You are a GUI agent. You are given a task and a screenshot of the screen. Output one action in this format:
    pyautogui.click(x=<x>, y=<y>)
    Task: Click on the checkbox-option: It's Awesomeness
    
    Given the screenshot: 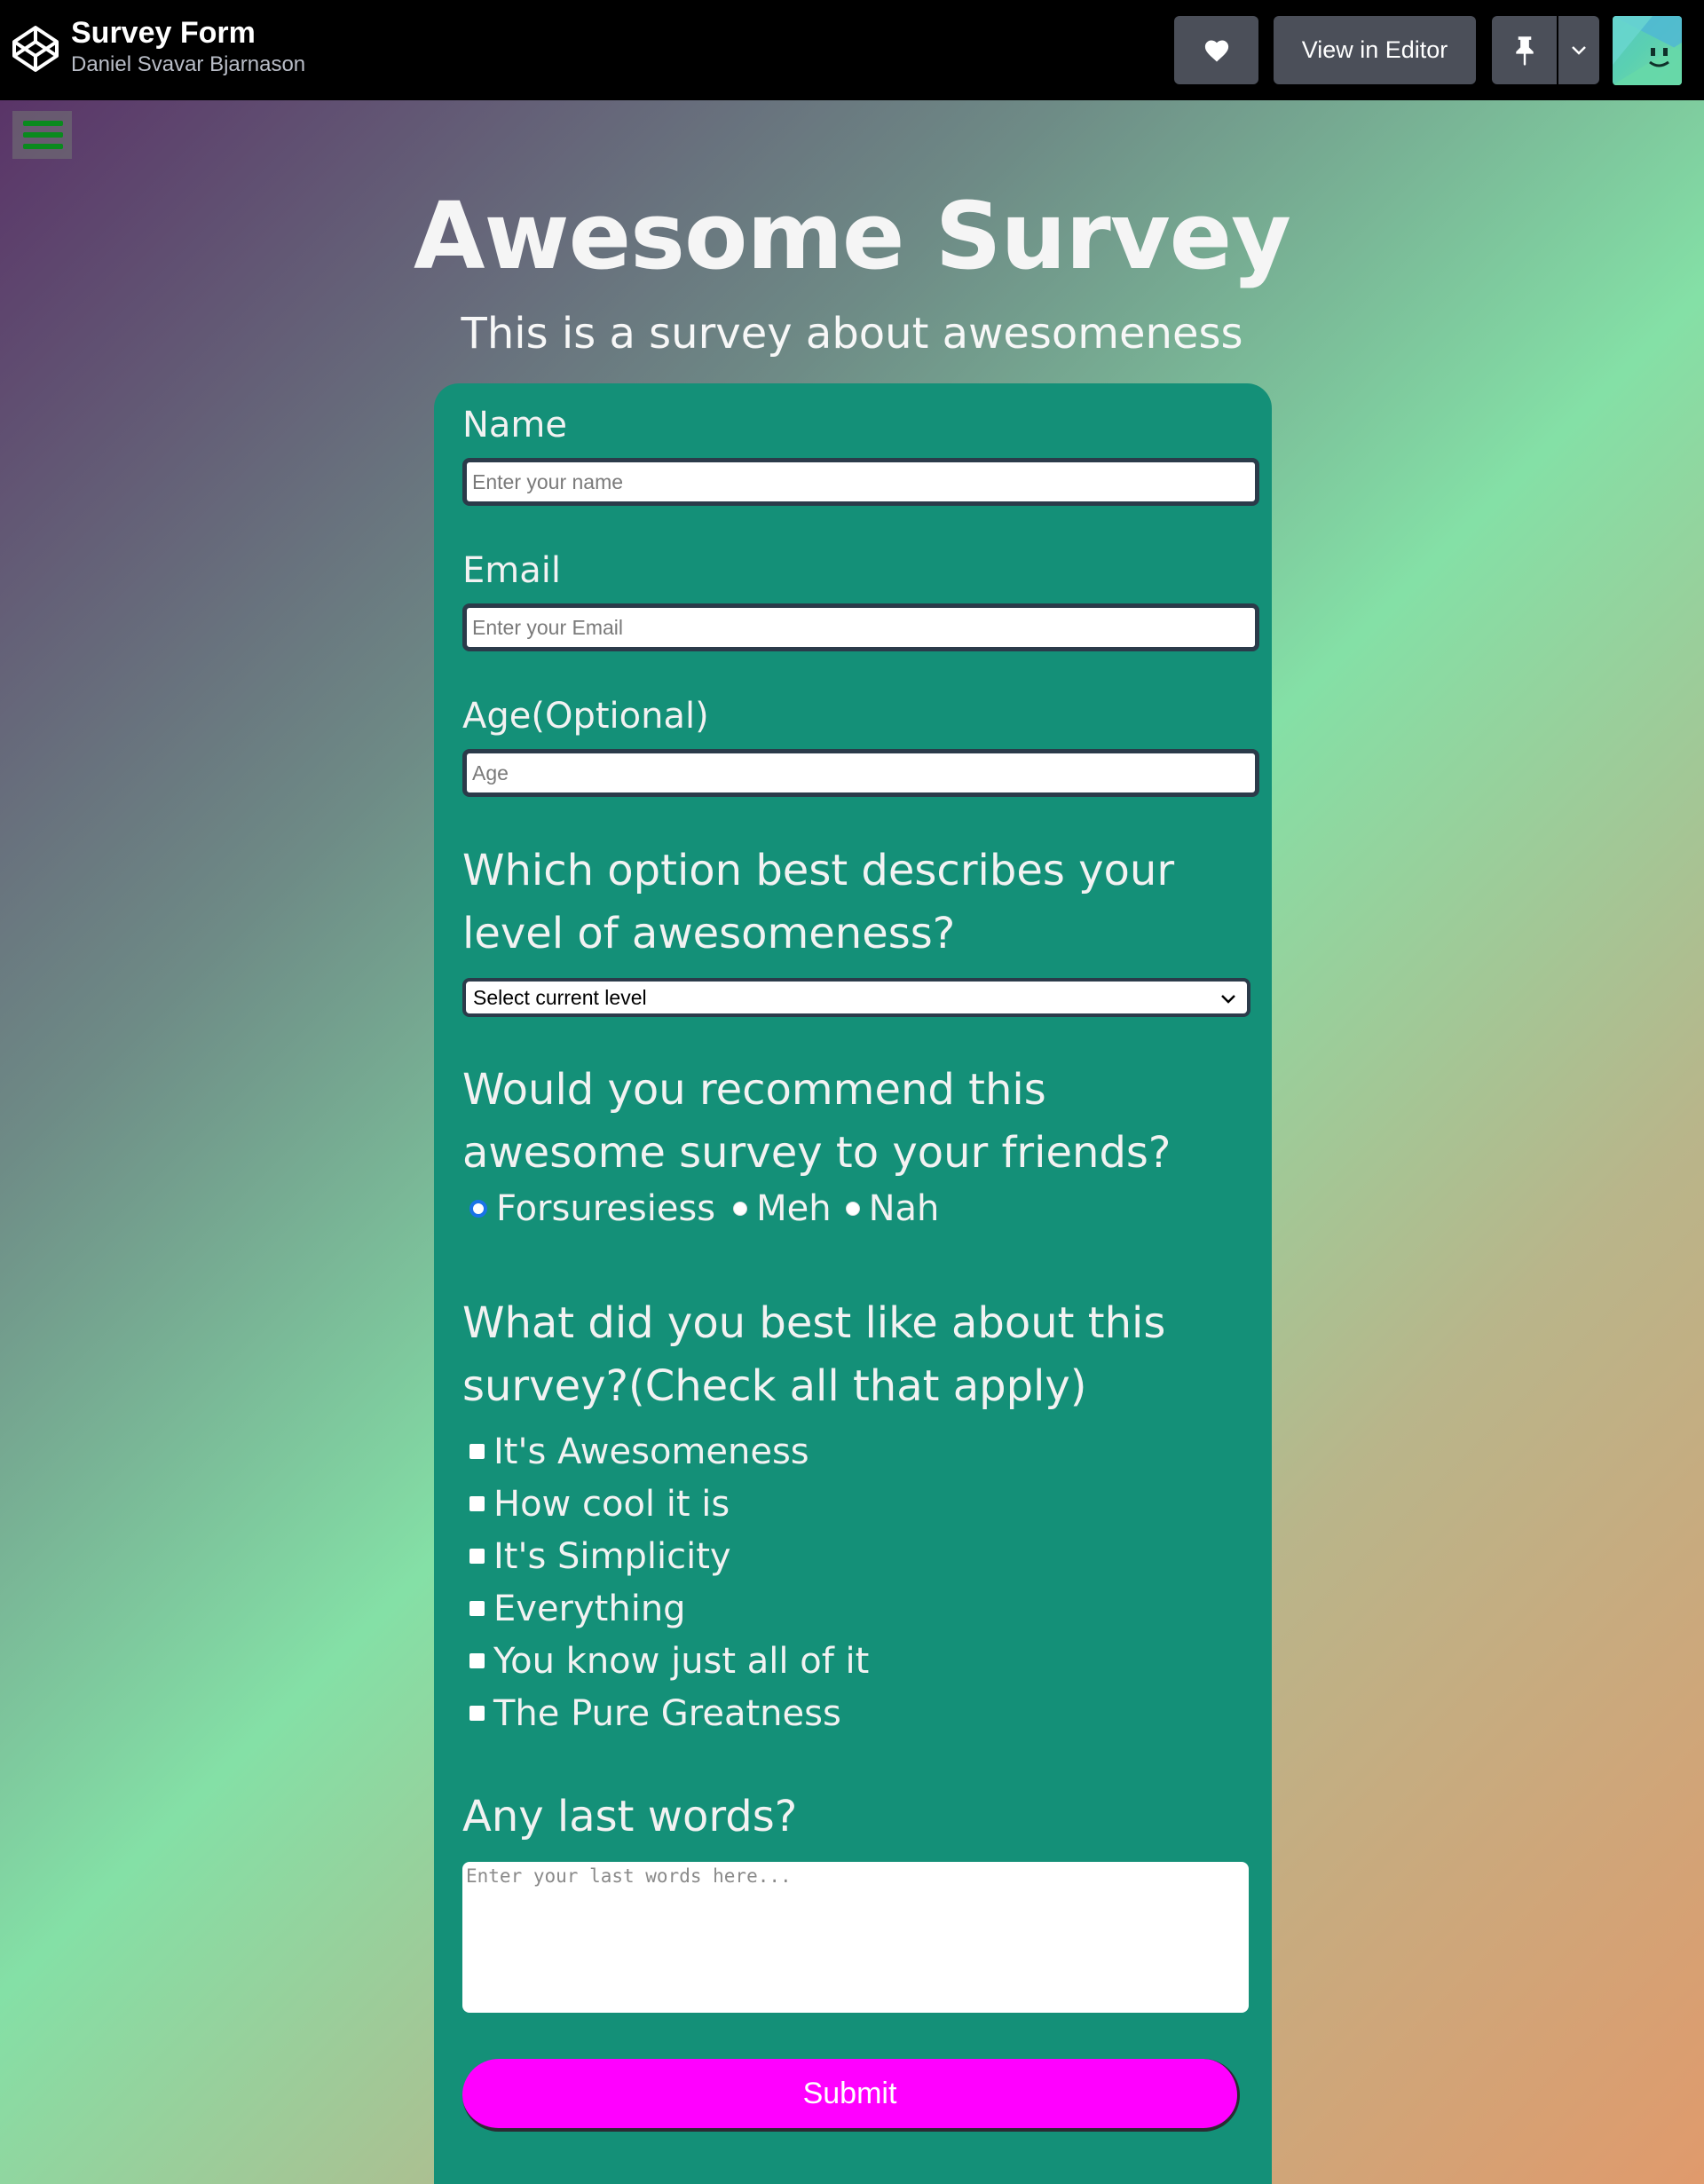 What is the action you would take?
    pyautogui.click(x=669, y=1451)
    